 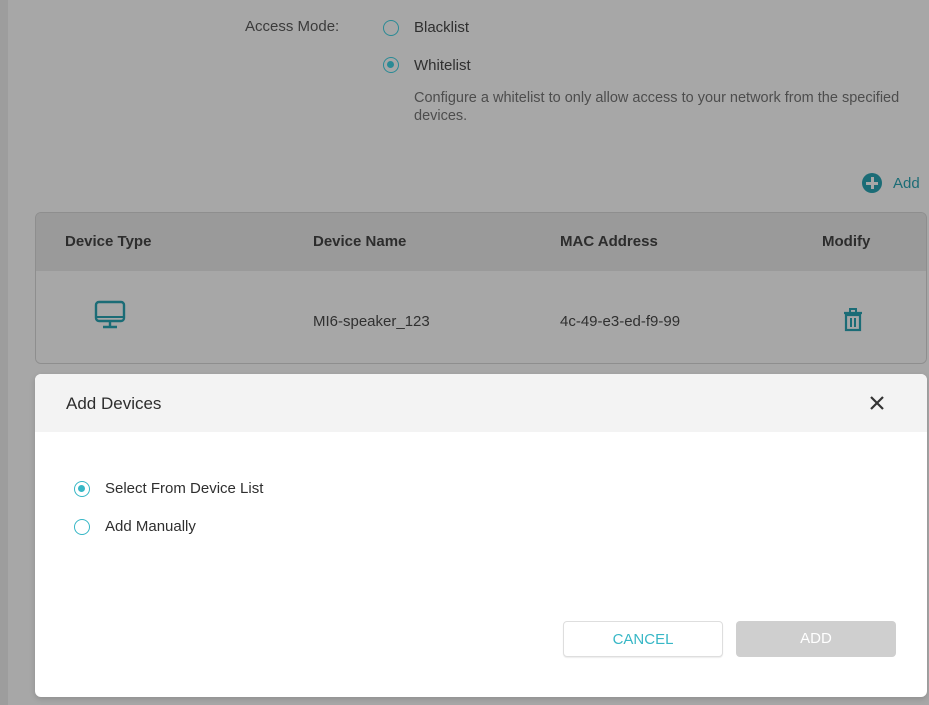 What do you see at coordinates (150, 526) in the screenshot?
I see `add-manually-label: Add Manually` at bounding box center [150, 526].